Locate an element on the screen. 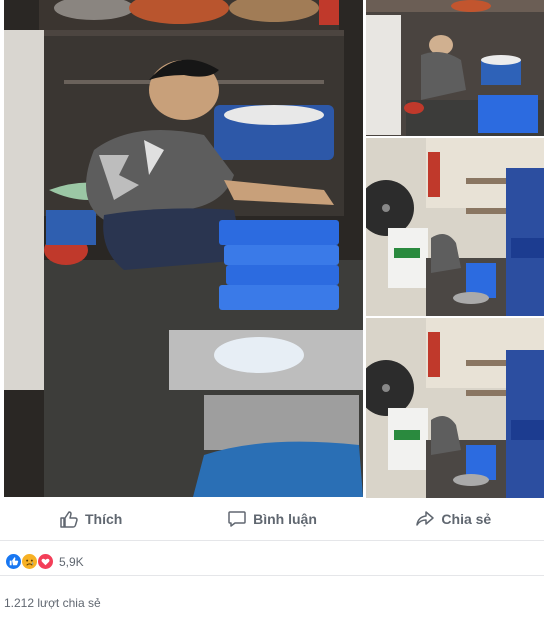  reactions-summary: 5,9K is located at coordinates (272, 562).